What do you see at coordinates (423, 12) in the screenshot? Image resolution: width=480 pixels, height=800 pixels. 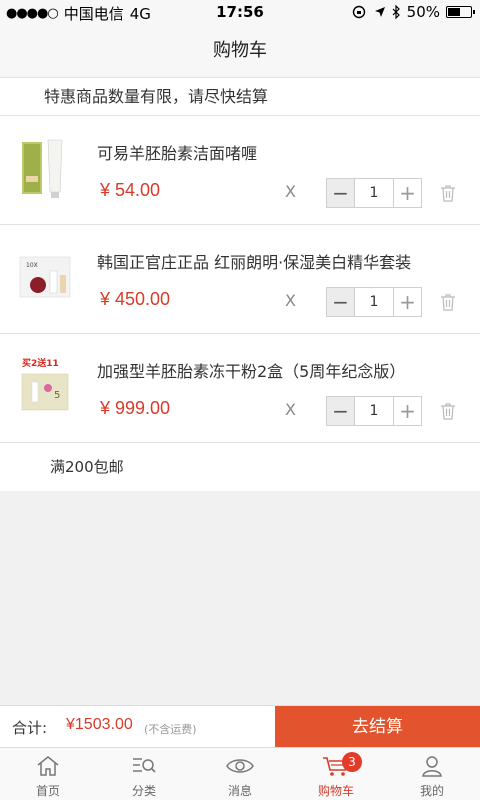 I see `battery-percent: 50%` at bounding box center [423, 12].